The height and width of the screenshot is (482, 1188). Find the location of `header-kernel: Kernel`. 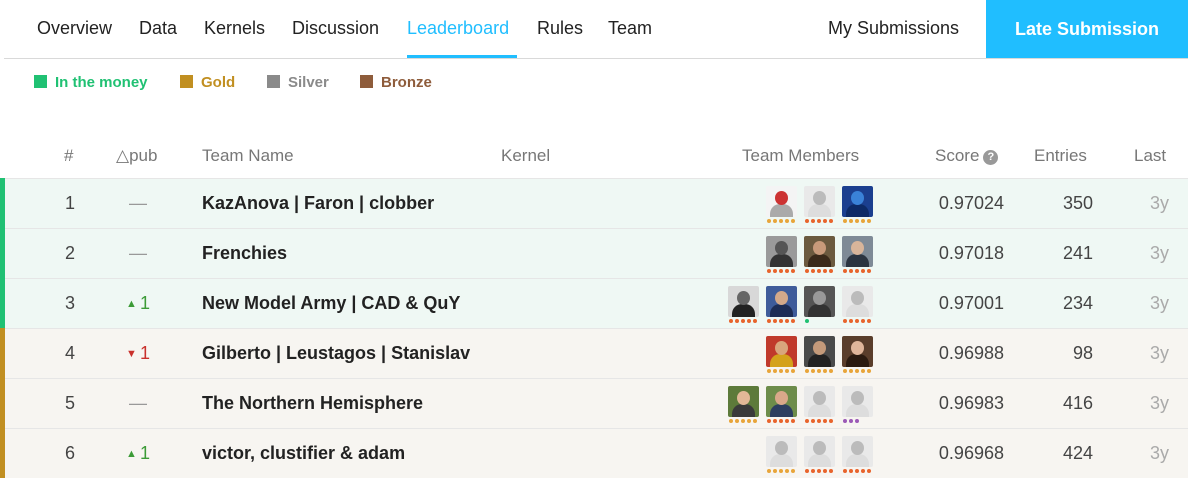

header-kernel: Kernel is located at coordinates (525, 156).